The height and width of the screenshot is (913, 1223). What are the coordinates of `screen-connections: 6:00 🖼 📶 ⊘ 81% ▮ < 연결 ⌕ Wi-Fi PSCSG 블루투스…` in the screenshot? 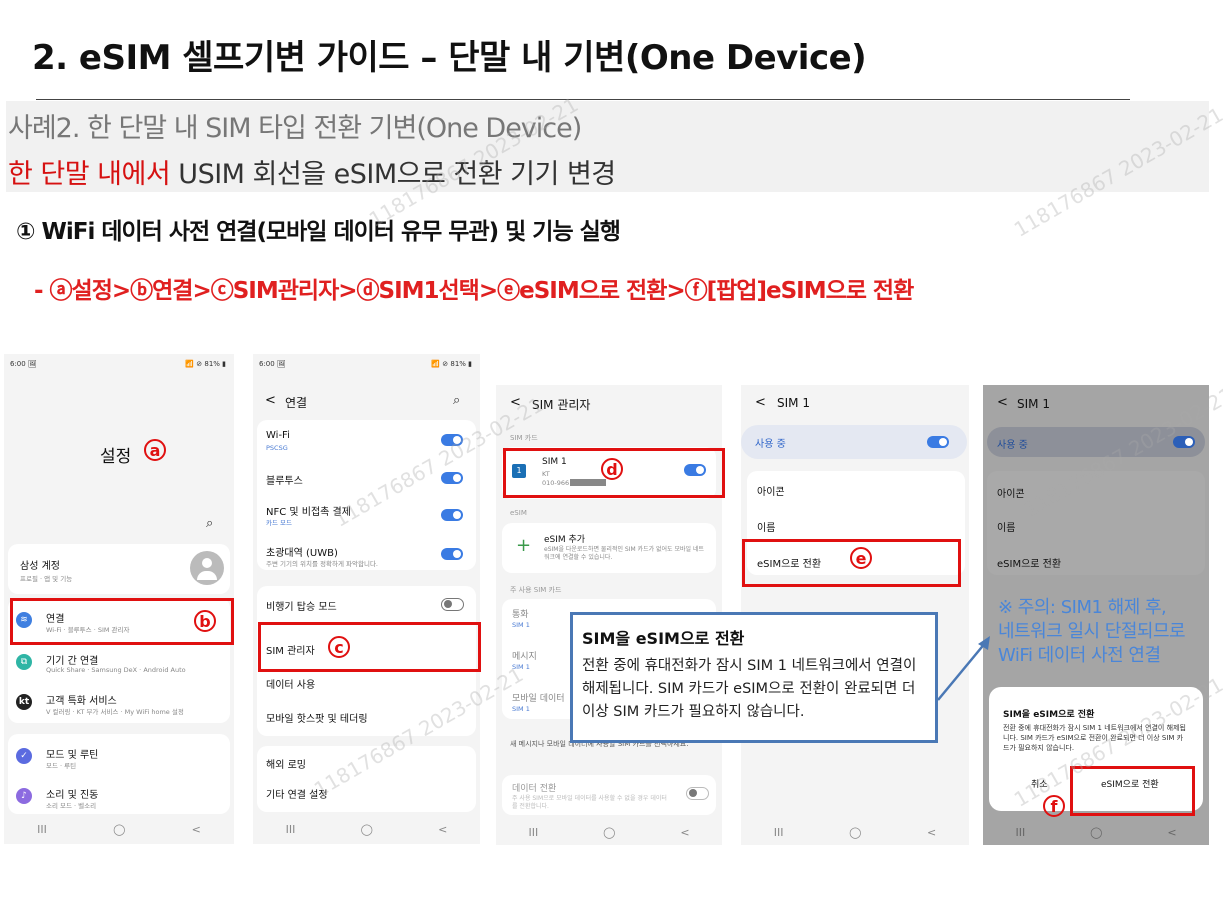 It's located at (366, 599).